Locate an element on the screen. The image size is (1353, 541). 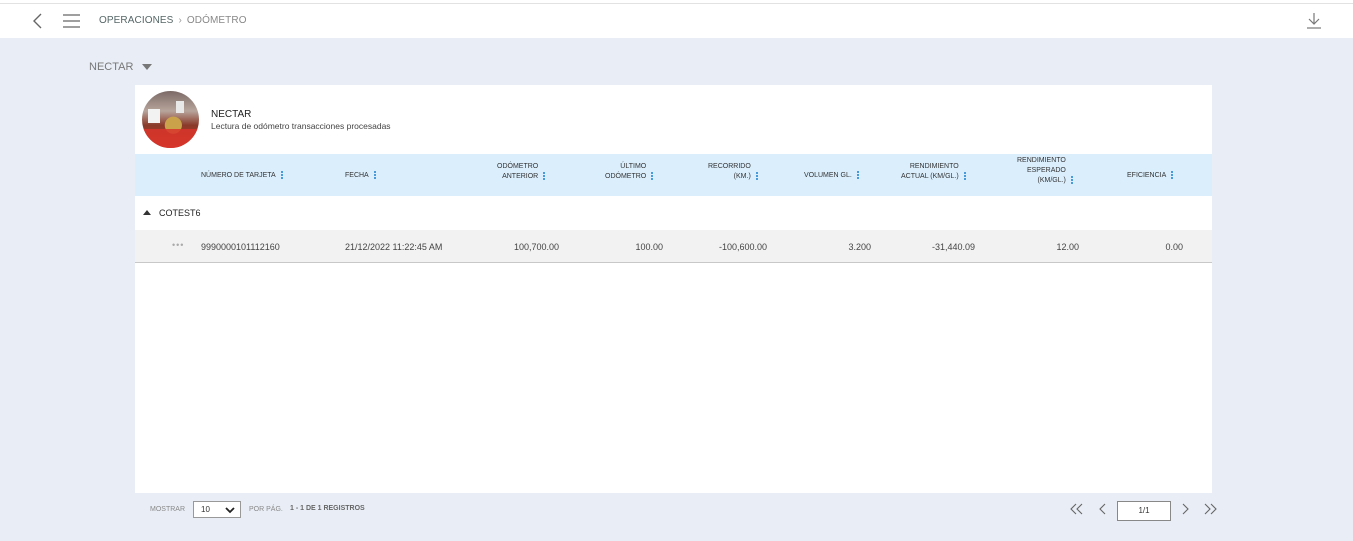
breadcrumb: OPERACIONES › ODÓMETRO is located at coordinates (173, 20).